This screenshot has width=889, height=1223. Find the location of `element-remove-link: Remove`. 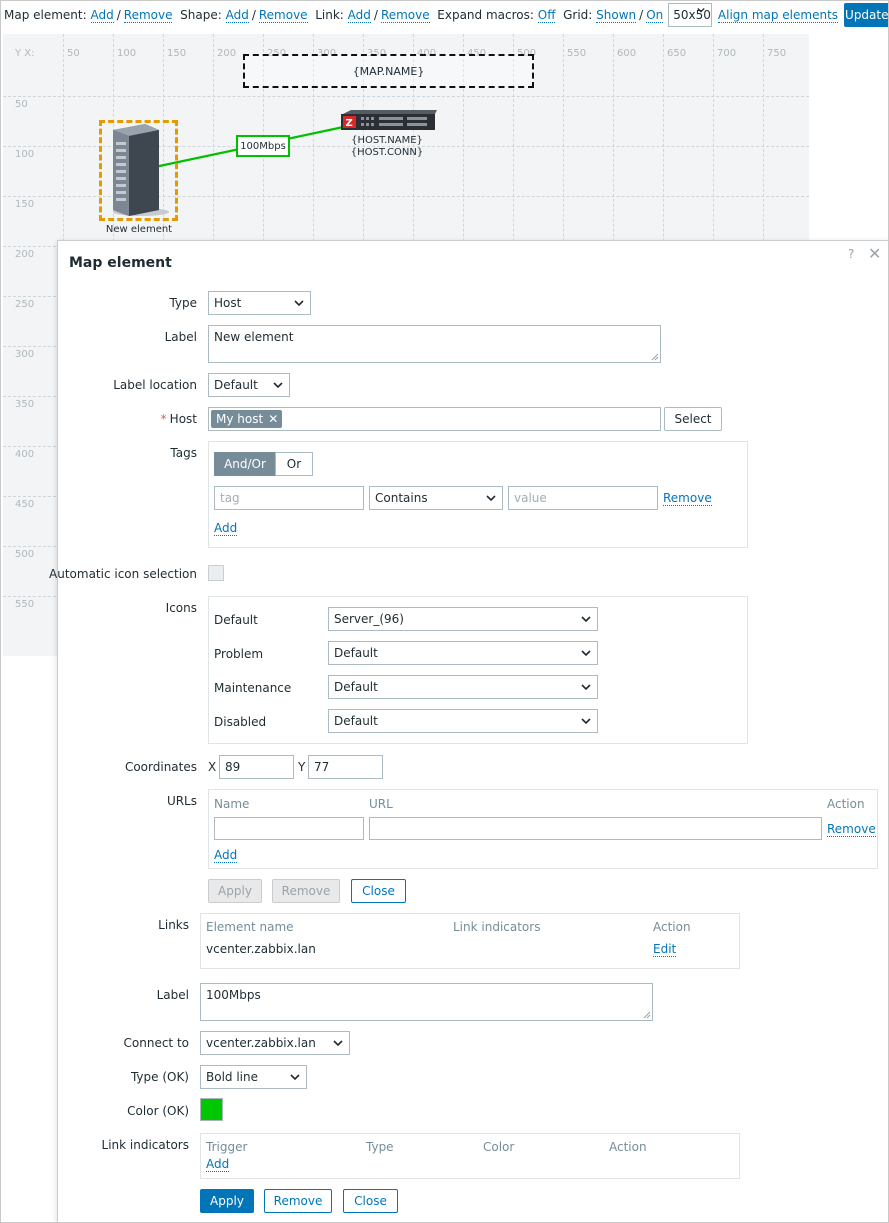

element-remove-link: Remove is located at coordinates (148, 15).